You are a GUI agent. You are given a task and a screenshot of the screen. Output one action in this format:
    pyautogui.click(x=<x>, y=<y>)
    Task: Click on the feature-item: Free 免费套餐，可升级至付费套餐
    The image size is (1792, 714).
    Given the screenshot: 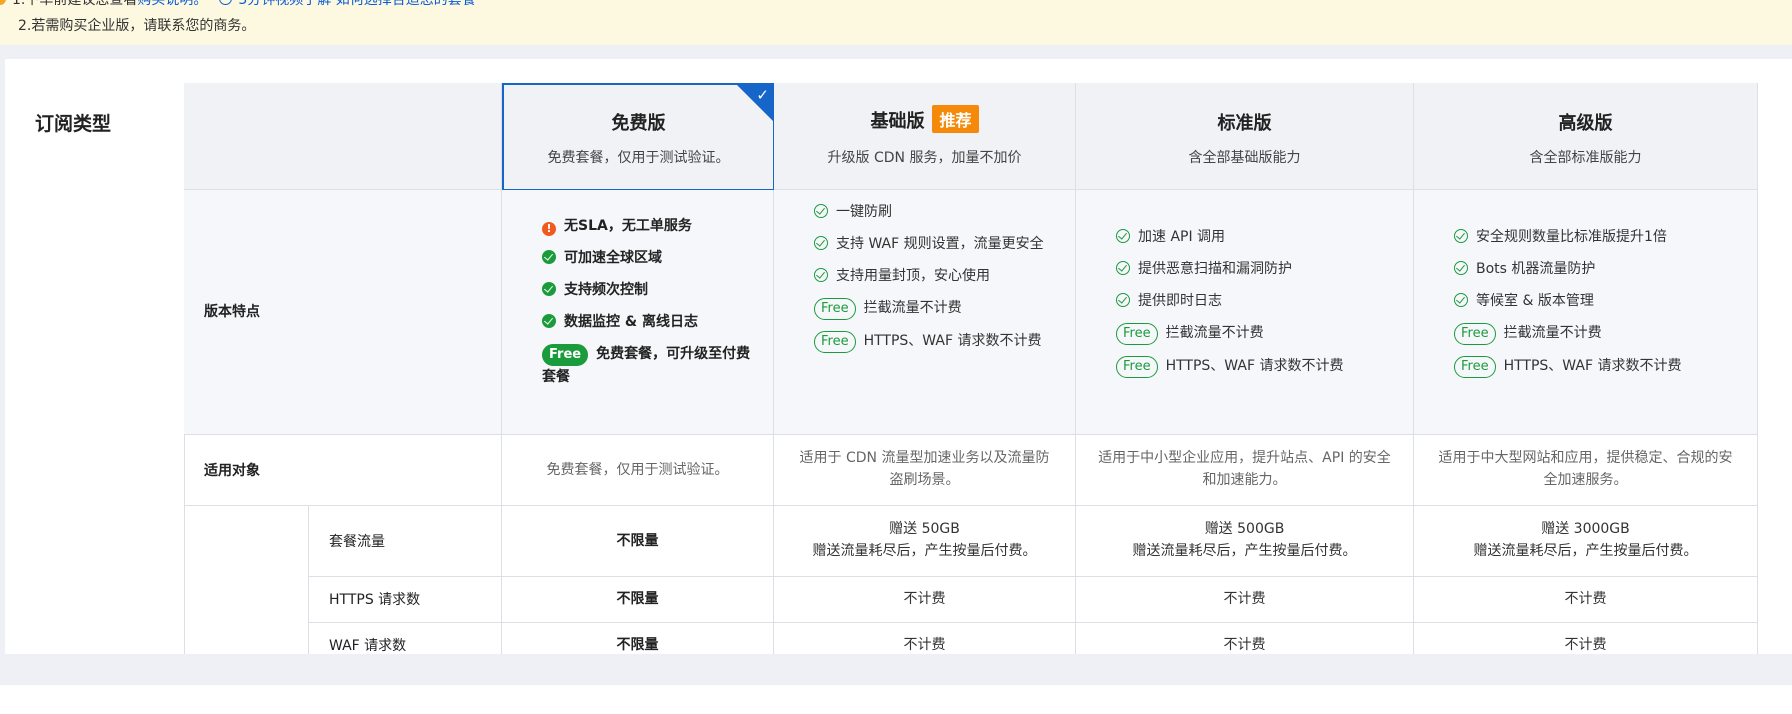 What is the action you would take?
    pyautogui.click(x=646, y=364)
    